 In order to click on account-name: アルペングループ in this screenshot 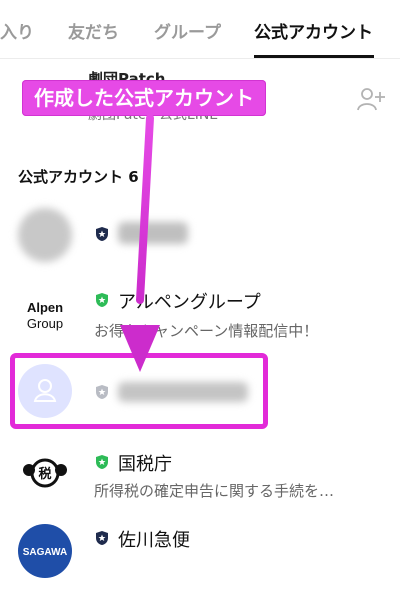, I will do `click(189, 302)`.